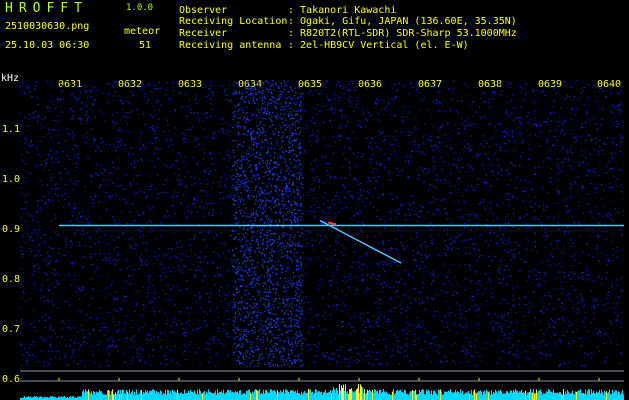 The image size is (629, 400). I want to click on meteor-count: 51, so click(145, 45).